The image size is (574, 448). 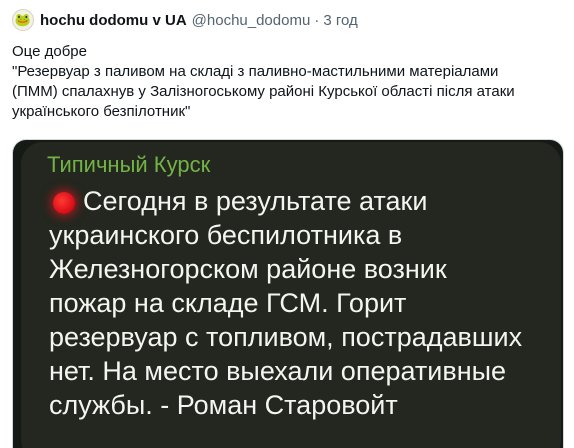 What do you see at coordinates (255, 201) in the screenshot?
I see `message-line: Сегодня в результате атаки` at bounding box center [255, 201].